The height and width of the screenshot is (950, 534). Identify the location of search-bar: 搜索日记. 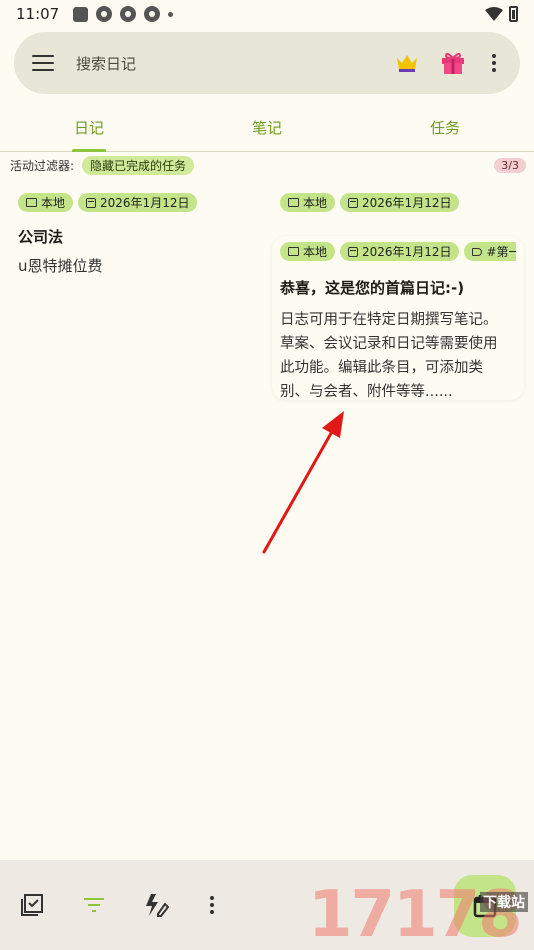
(267, 63).